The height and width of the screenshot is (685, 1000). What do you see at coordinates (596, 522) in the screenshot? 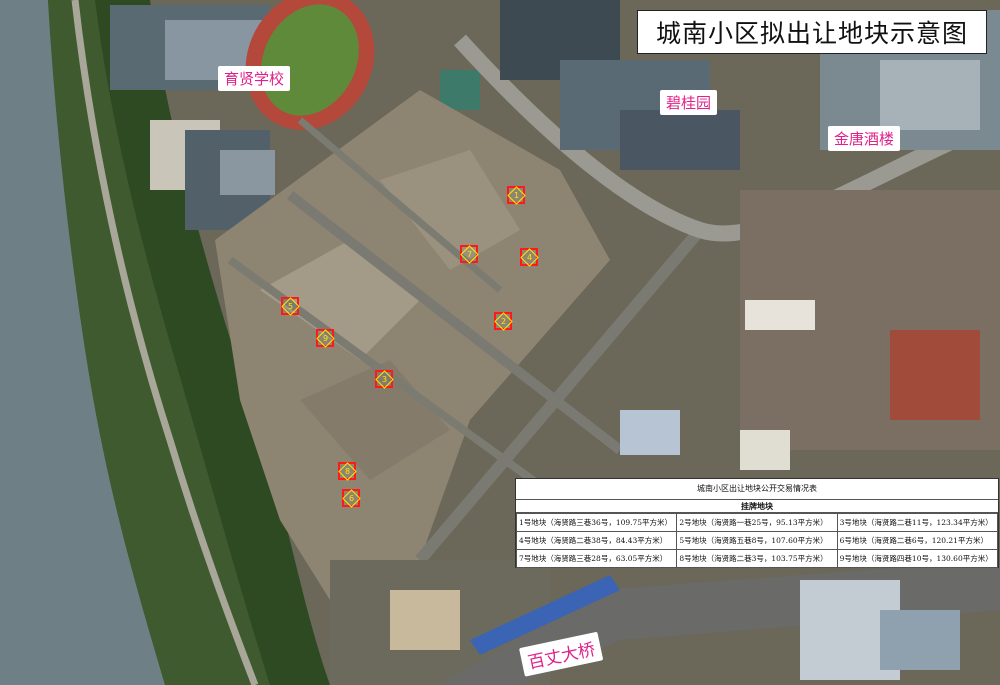
I see `table-cell: 1号地块（海贤路三巷36号，109.75平方米）` at bounding box center [596, 522].